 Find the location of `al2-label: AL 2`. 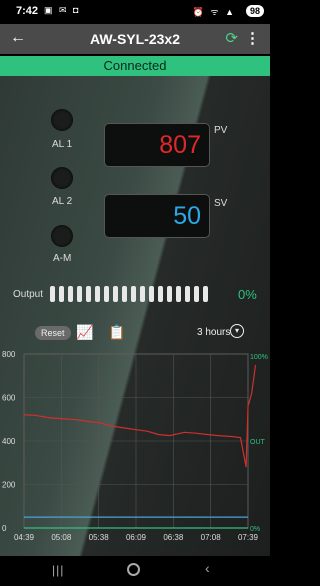

al2-label: AL 2 is located at coordinates (62, 201).